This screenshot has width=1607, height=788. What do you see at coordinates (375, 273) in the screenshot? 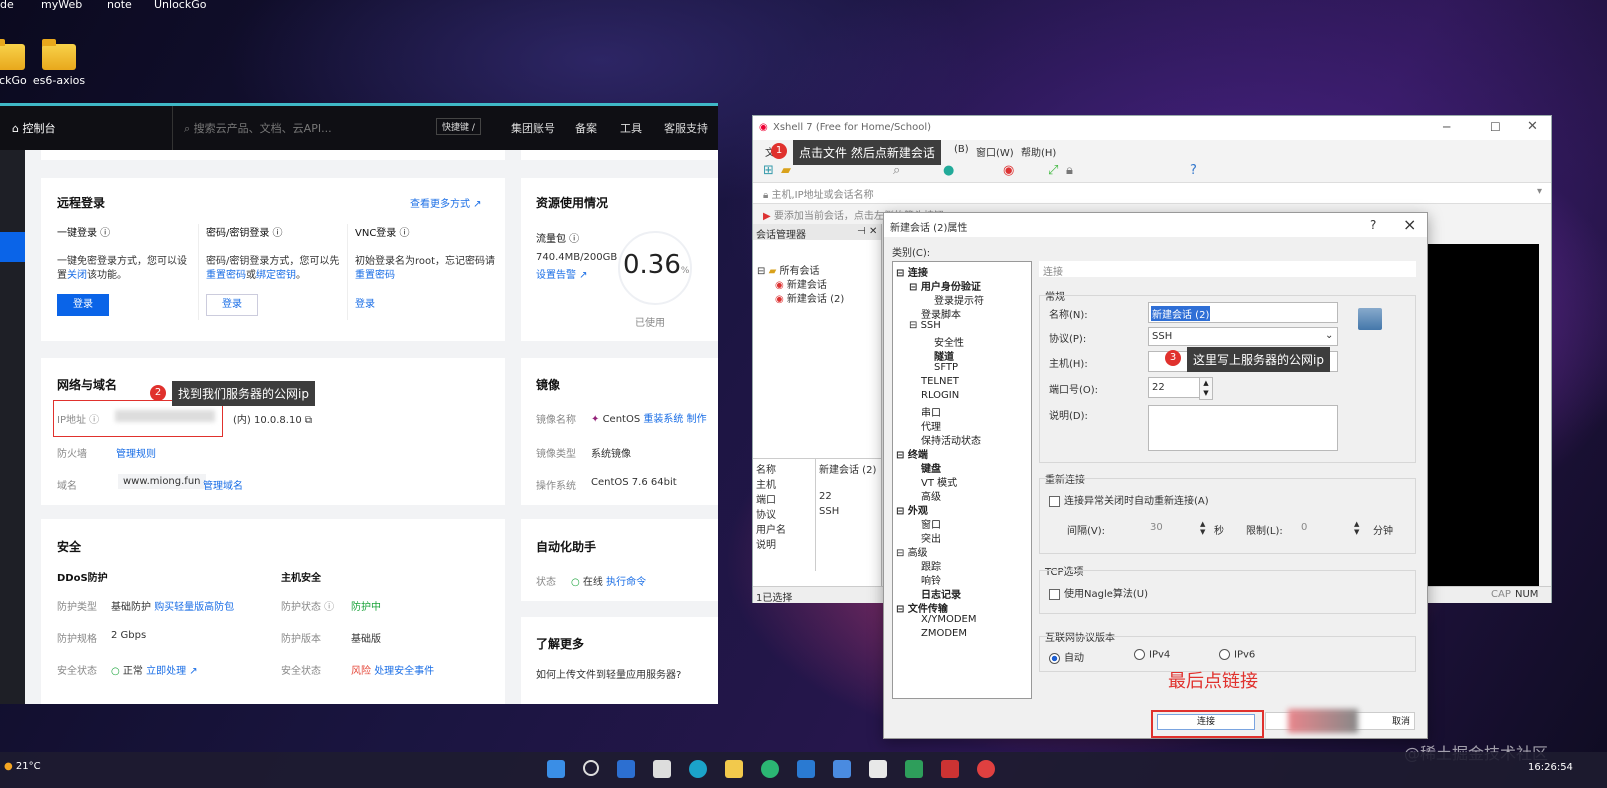
I see `reset-password-link: 重置密码` at bounding box center [375, 273].